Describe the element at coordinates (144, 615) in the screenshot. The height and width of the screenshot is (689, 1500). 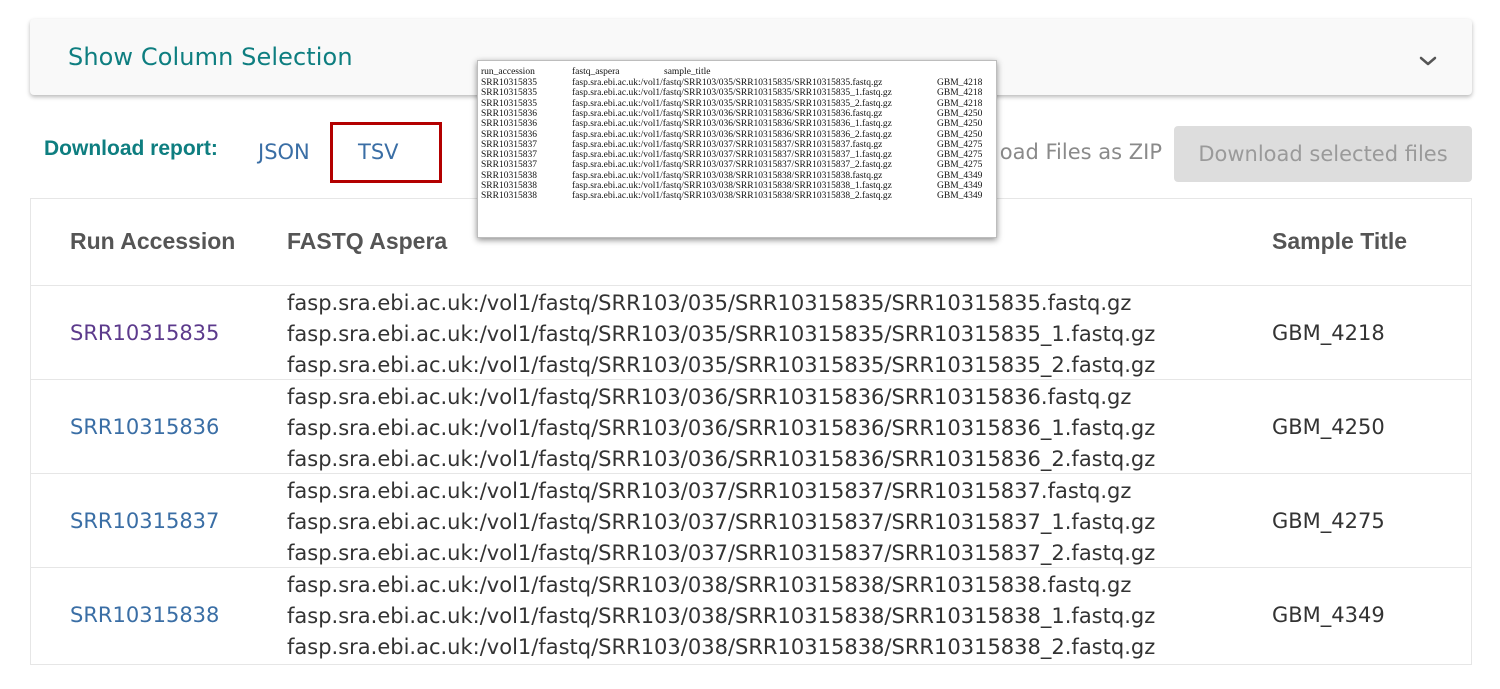
I see `run-accession-link: SRR10315838` at that location.